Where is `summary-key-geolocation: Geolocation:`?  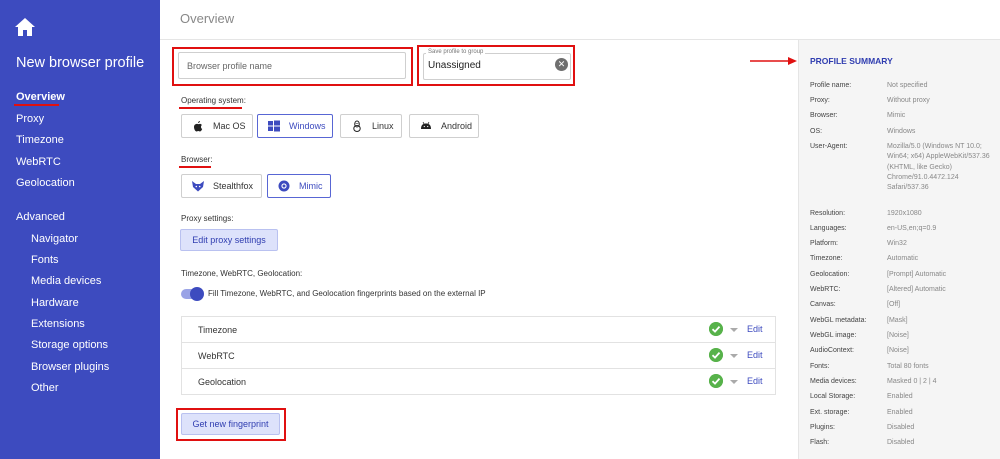 summary-key-geolocation: Geolocation: is located at coordinates (830, 274).